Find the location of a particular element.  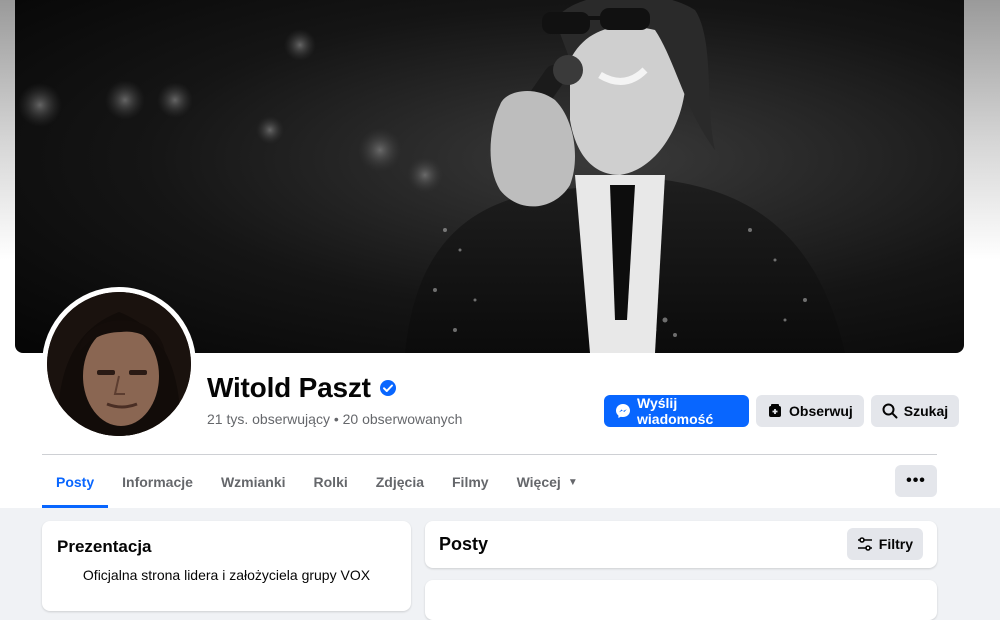

page-title: Witold Paszt is located at coordinates (289, 387).